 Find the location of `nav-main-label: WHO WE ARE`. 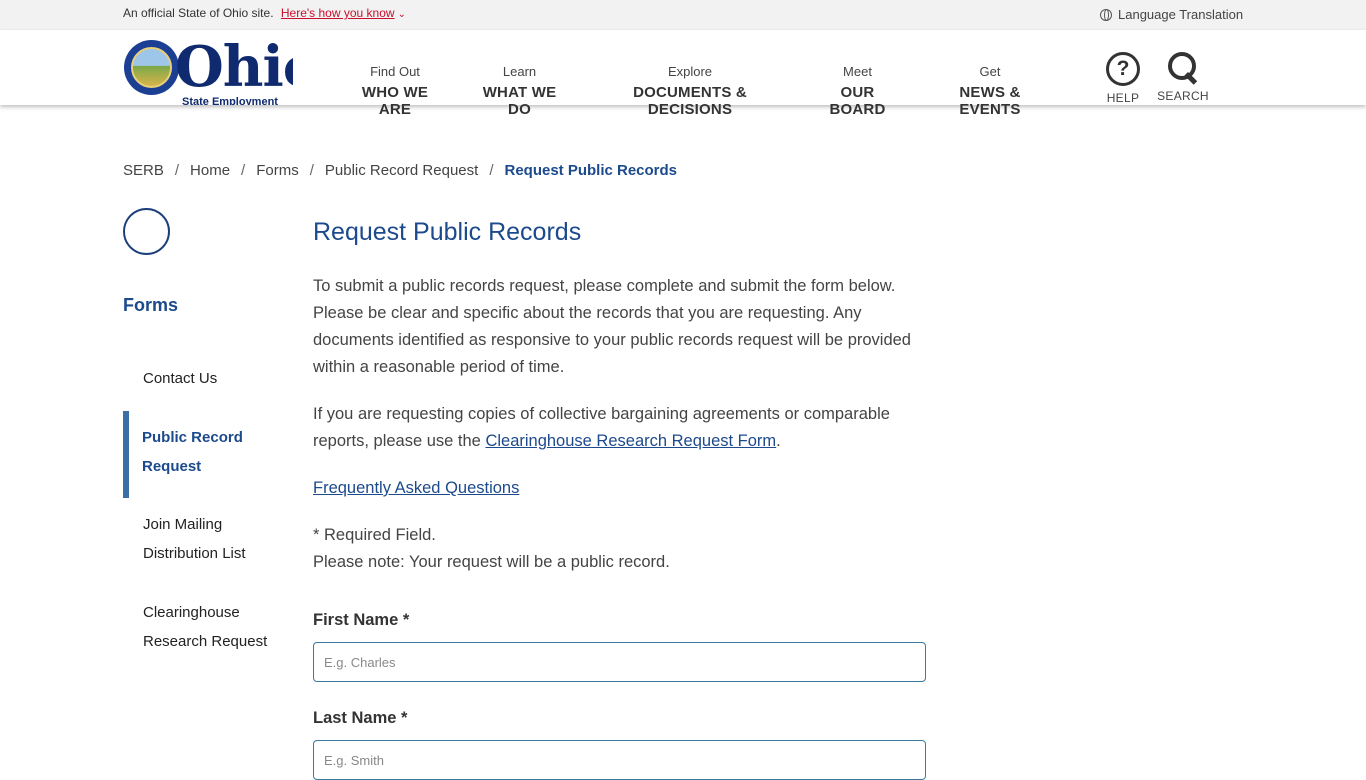

nav-main-label: WHO WE ARE is located at coordinates (395, 101).